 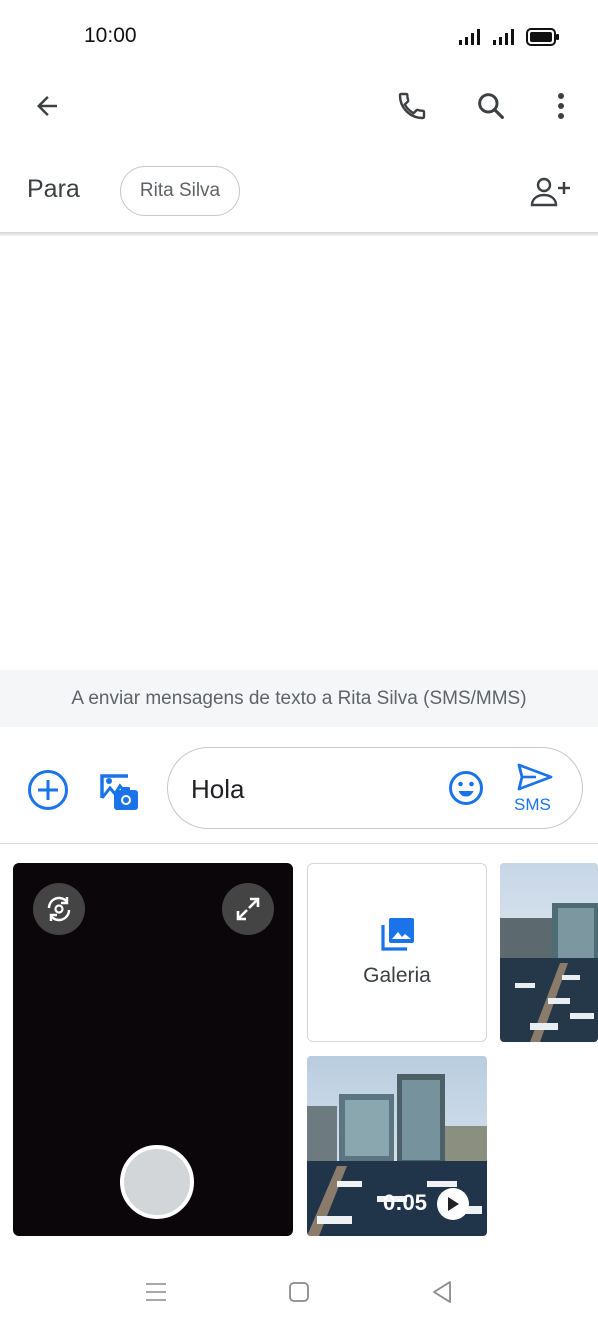 I want to click on gallery-camera-icon, so click(x=119, y=792).